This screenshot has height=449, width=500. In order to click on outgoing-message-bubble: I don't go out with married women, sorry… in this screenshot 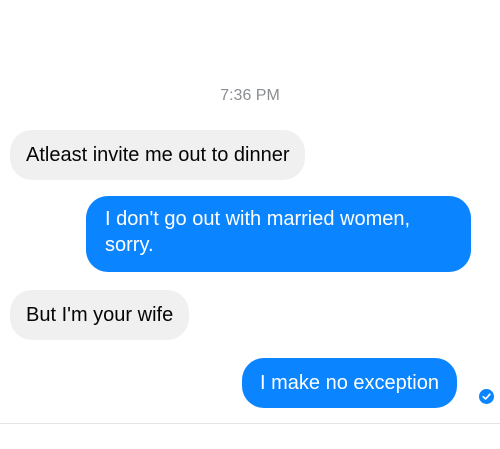, I will do `click(278, 234)`.